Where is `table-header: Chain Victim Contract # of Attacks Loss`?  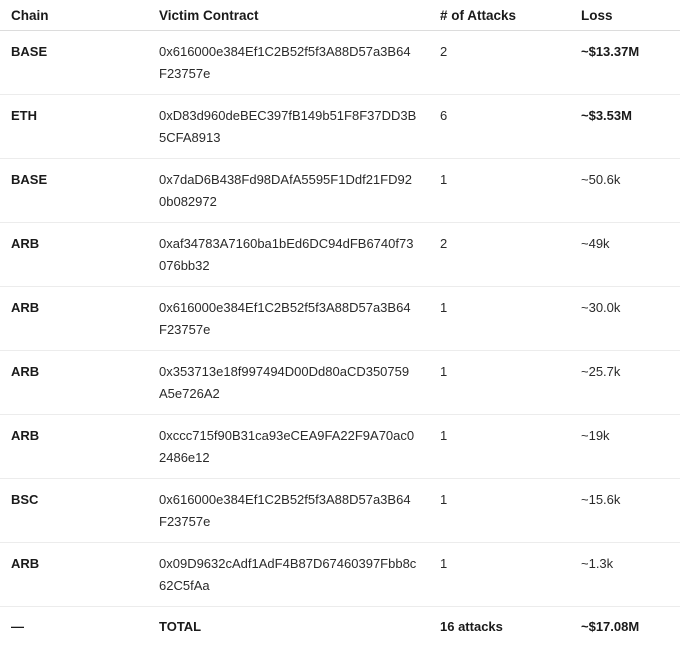
table-header: Chain Victim Contract # of Attacks Loss is located at coordinates (340, 15).